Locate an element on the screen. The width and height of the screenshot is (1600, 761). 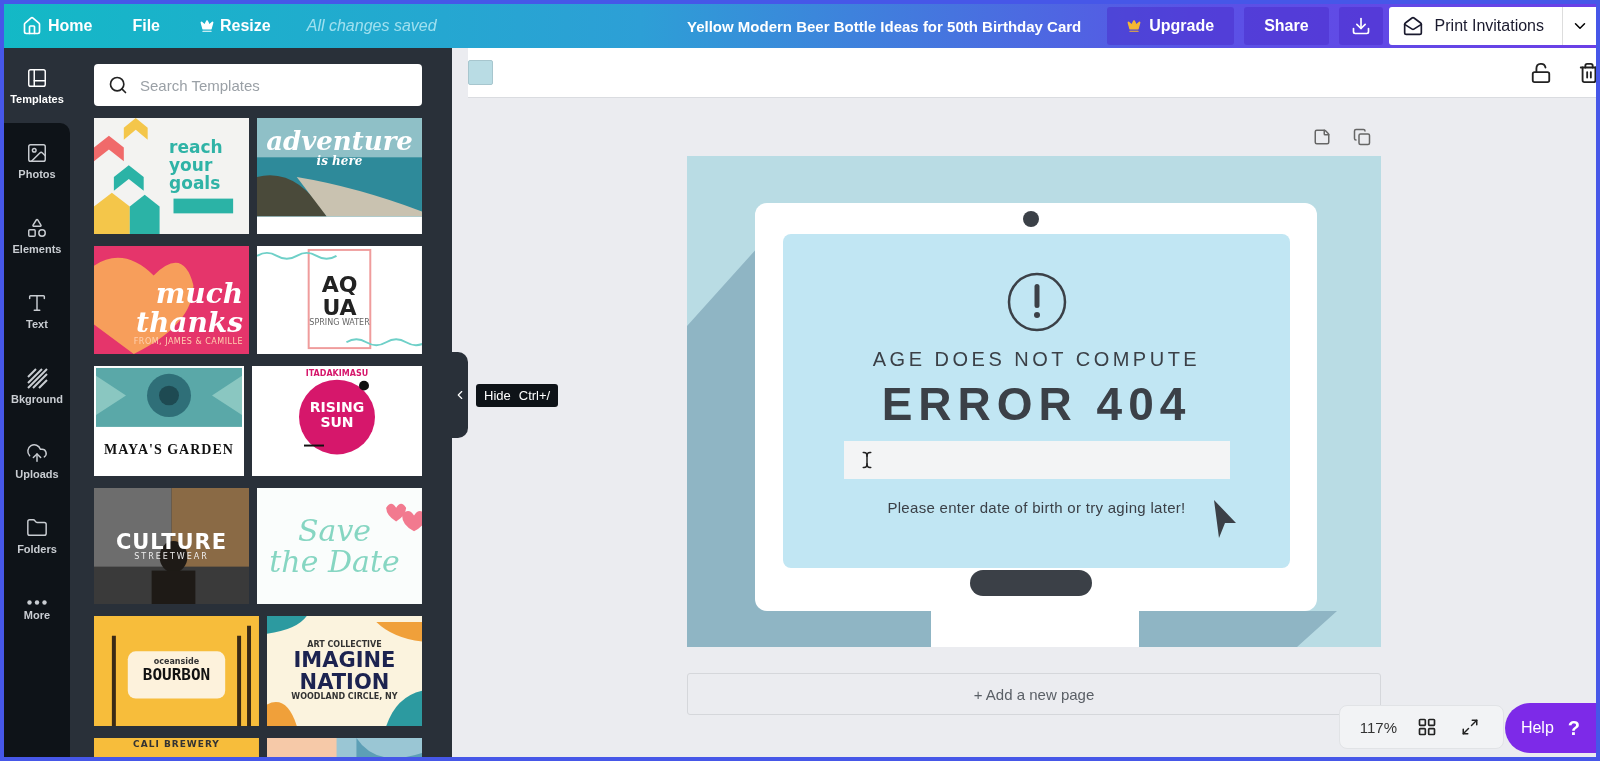
document-title: Yellow Modern Beer Bottle Ideas for 50th Birthday Card is located at coordinates (759, 26).